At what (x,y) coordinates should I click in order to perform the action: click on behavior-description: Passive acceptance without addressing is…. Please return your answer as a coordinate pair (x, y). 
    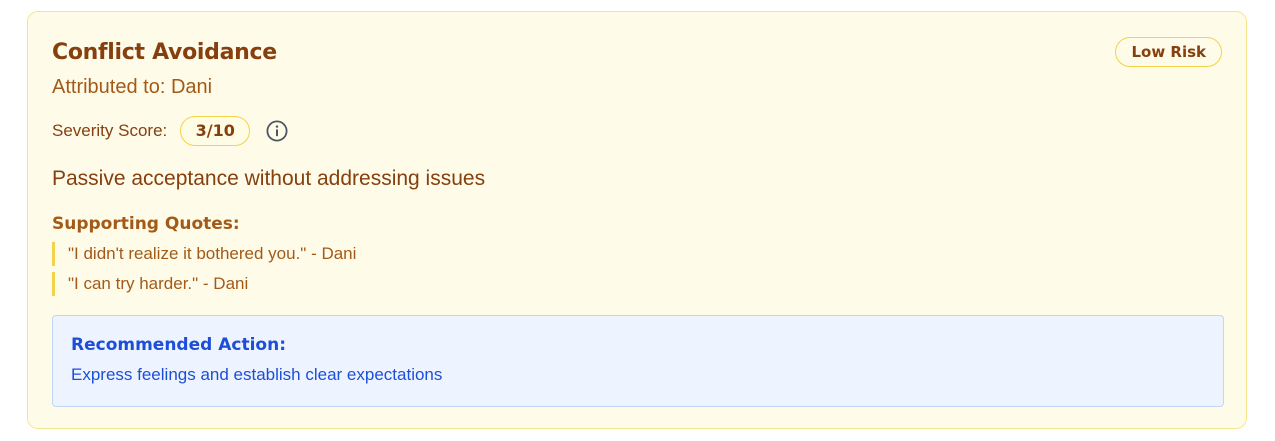
    Looking at the image, I should click on (269, 178).